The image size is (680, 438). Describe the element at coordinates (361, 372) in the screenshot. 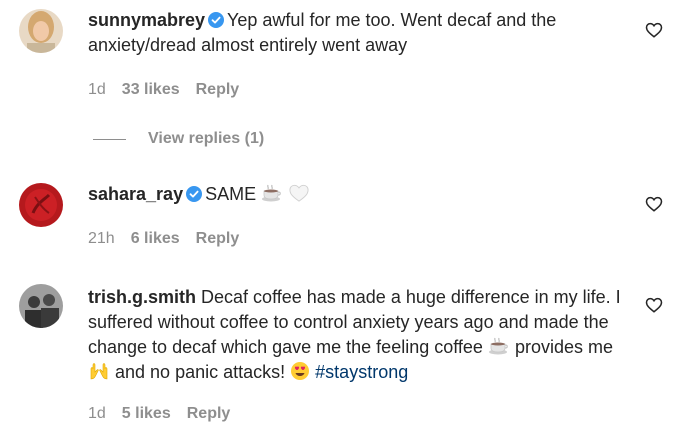

I see `hashtag-link: #staystrong` at that location.